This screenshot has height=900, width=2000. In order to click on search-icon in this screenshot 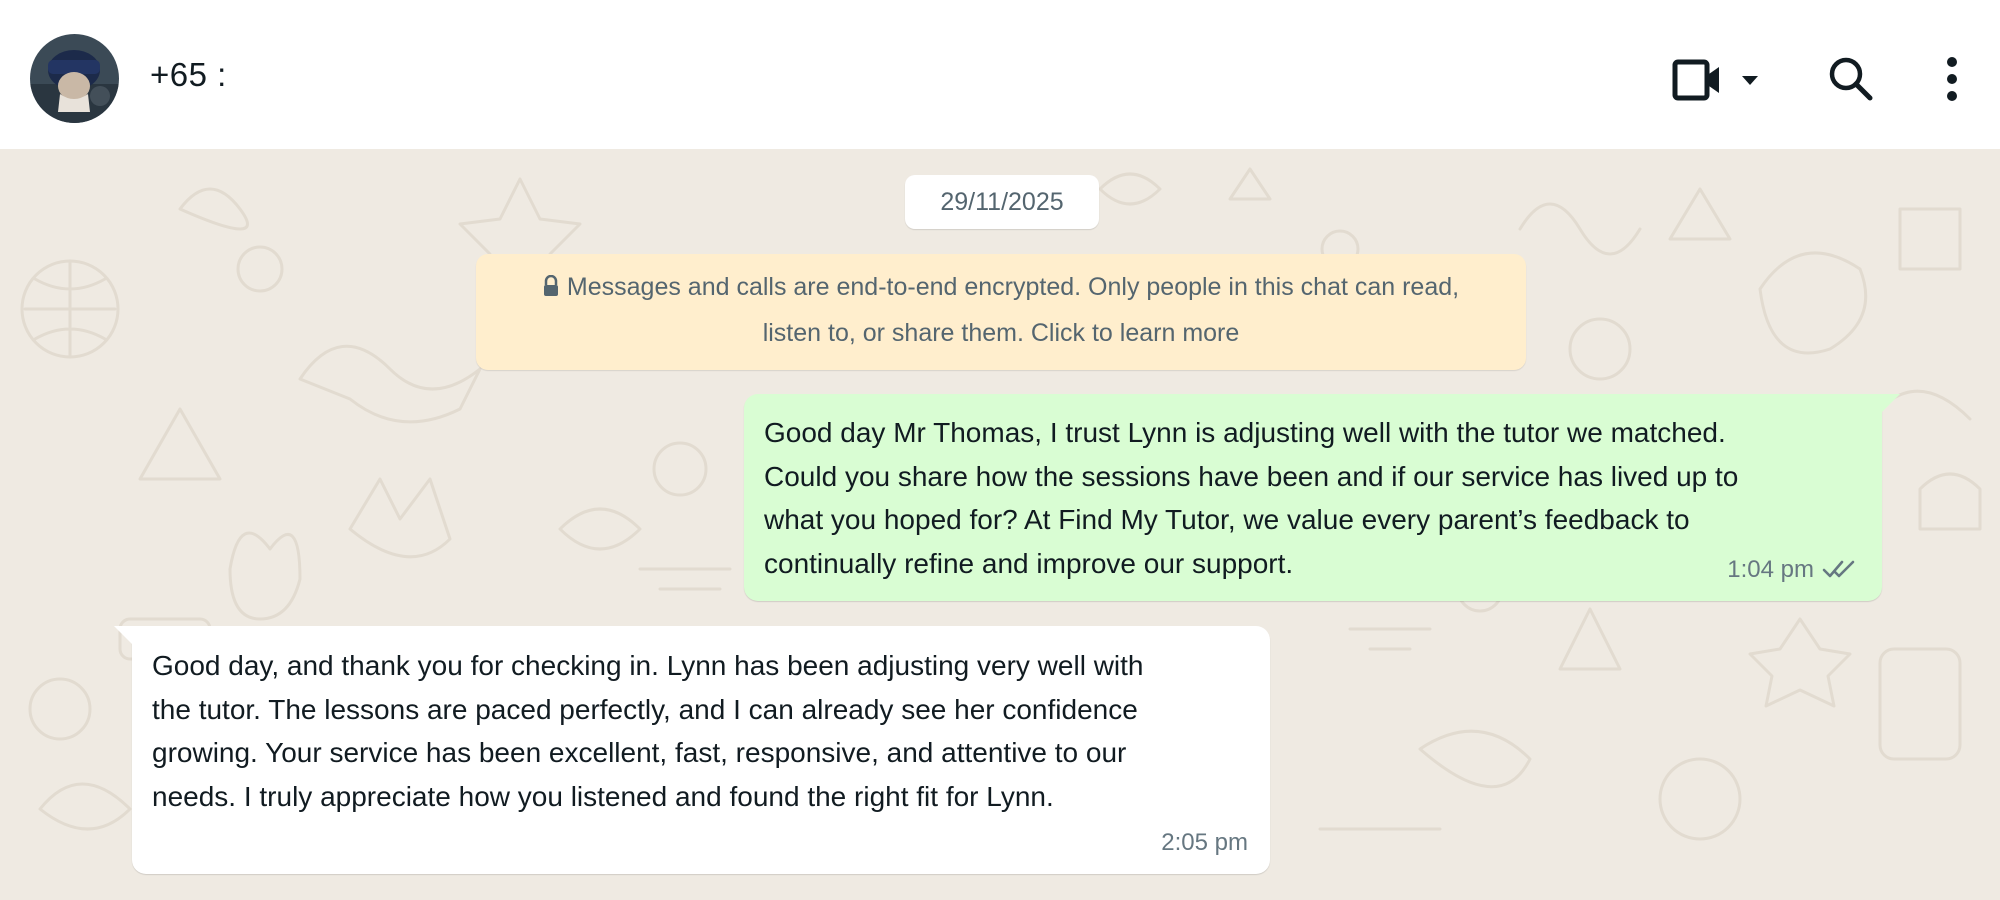, I will do `click(1851, 79)`.